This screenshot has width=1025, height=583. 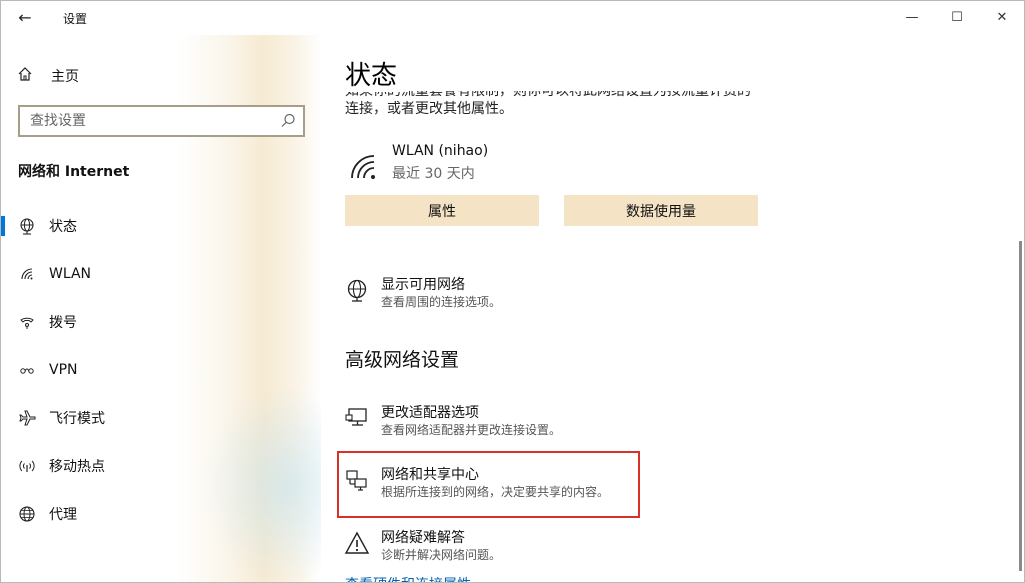 What do you see at coordinates (554, 547) in the screenshot?
I see `troubleshooter-link: 网络疑难解答 诊断并解决网络问题。` at bounding box center [554, 547].